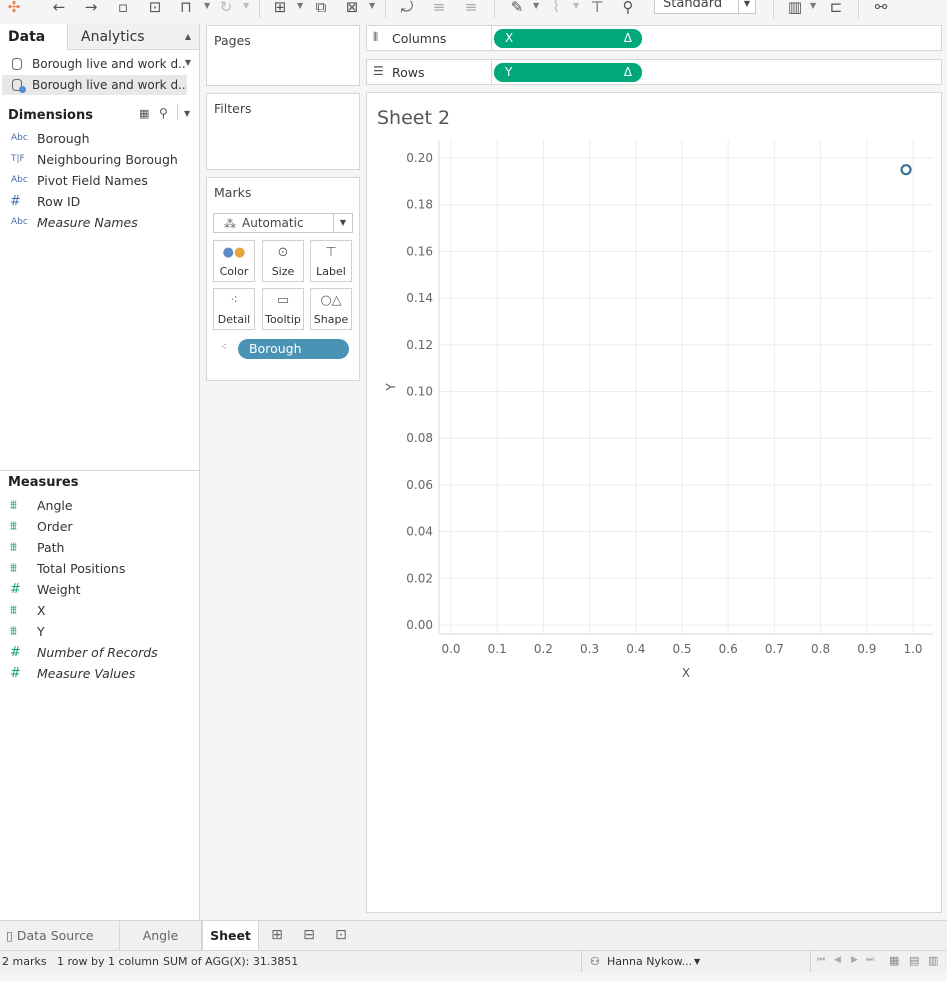  Describe the element at coordinates (331, 261) in the screenshot. I see `label-button: ⊤ Label` at that location.